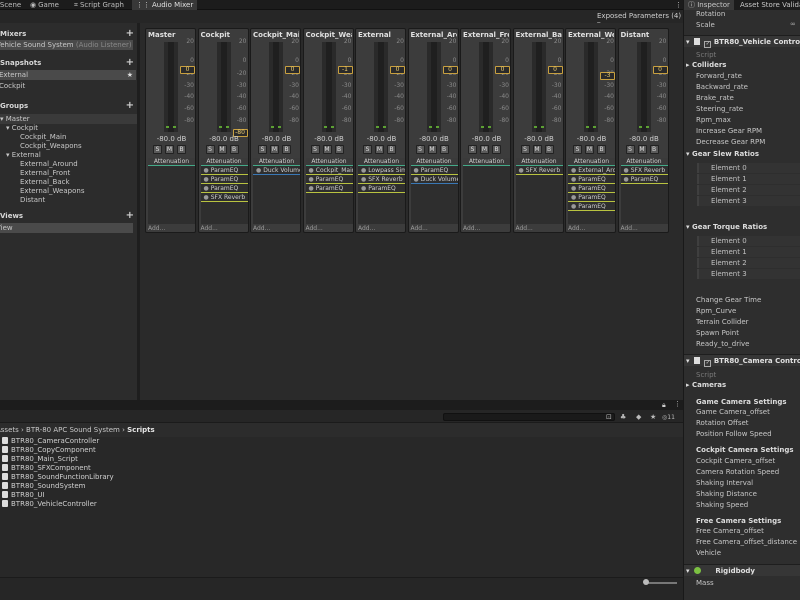 The width and height of the screenshot is (800, 600). I want to click on view-item: View, so click(66, 228).